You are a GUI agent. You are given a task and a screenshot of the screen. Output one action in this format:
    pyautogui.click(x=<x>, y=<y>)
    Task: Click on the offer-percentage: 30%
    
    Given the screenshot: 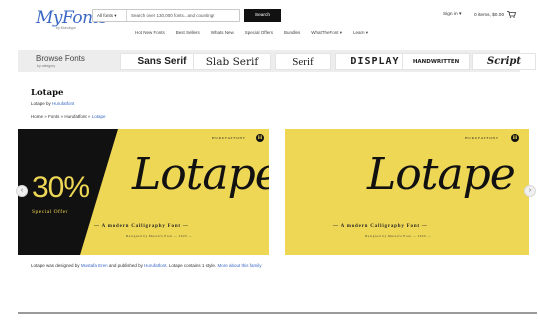 What is the action you would take?
    pyautogui.click(x=61, y=187)
    